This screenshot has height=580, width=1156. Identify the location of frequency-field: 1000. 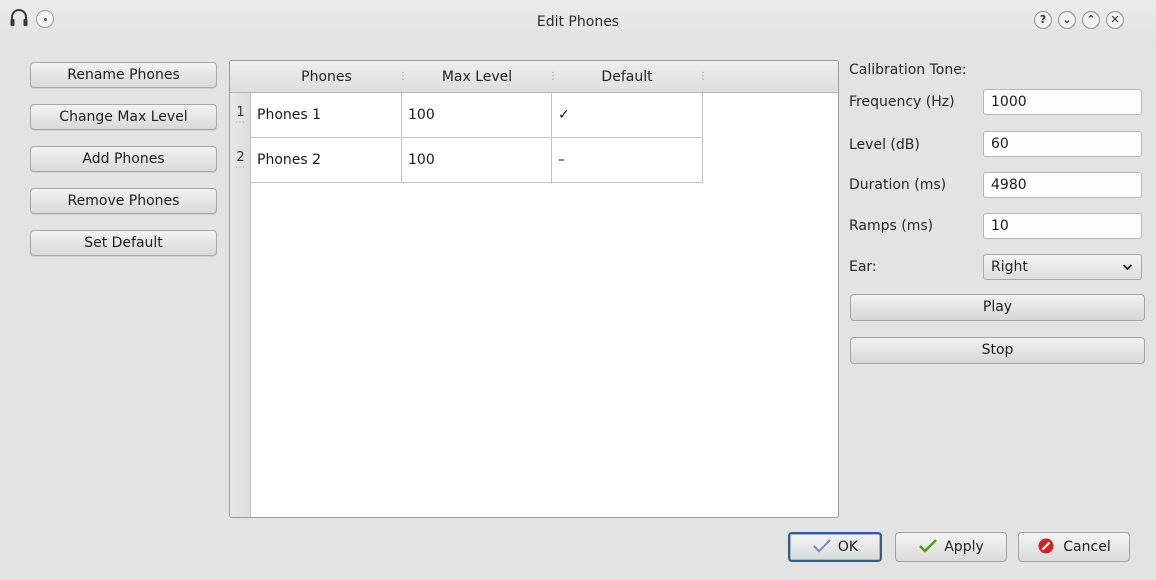
(1062, 102).